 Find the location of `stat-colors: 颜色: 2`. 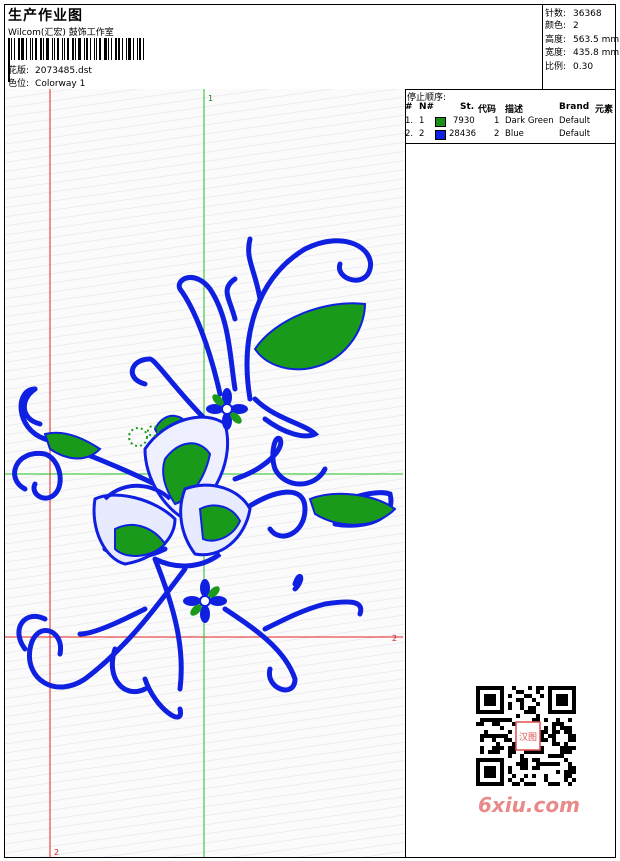

stat-colors: 颜色: 2 is located at coordinates (562, 26).